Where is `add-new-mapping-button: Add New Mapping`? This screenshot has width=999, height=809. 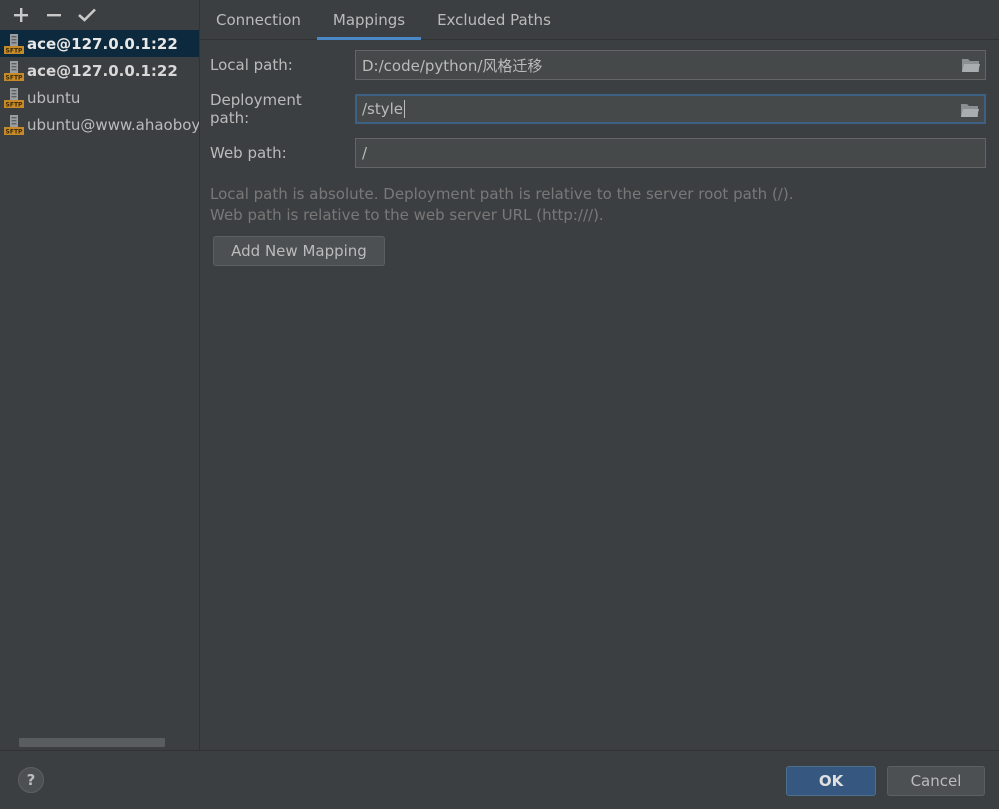
add-new-mapping-button: Add New Mapping is located at coordinates (299, 251).